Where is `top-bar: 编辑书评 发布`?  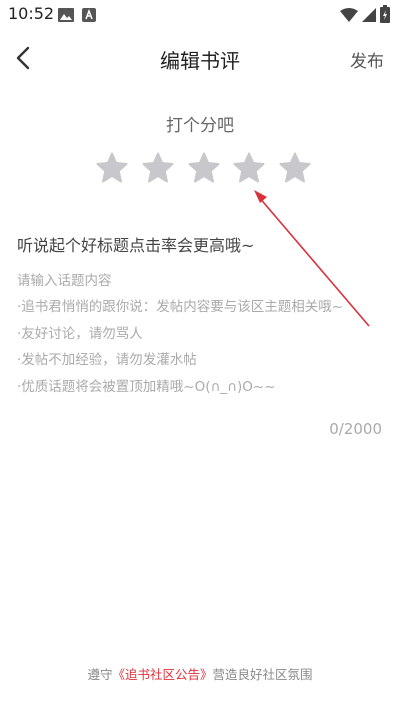 top-bar: 编辑书评 发布 is located at coordinates (200, 58).